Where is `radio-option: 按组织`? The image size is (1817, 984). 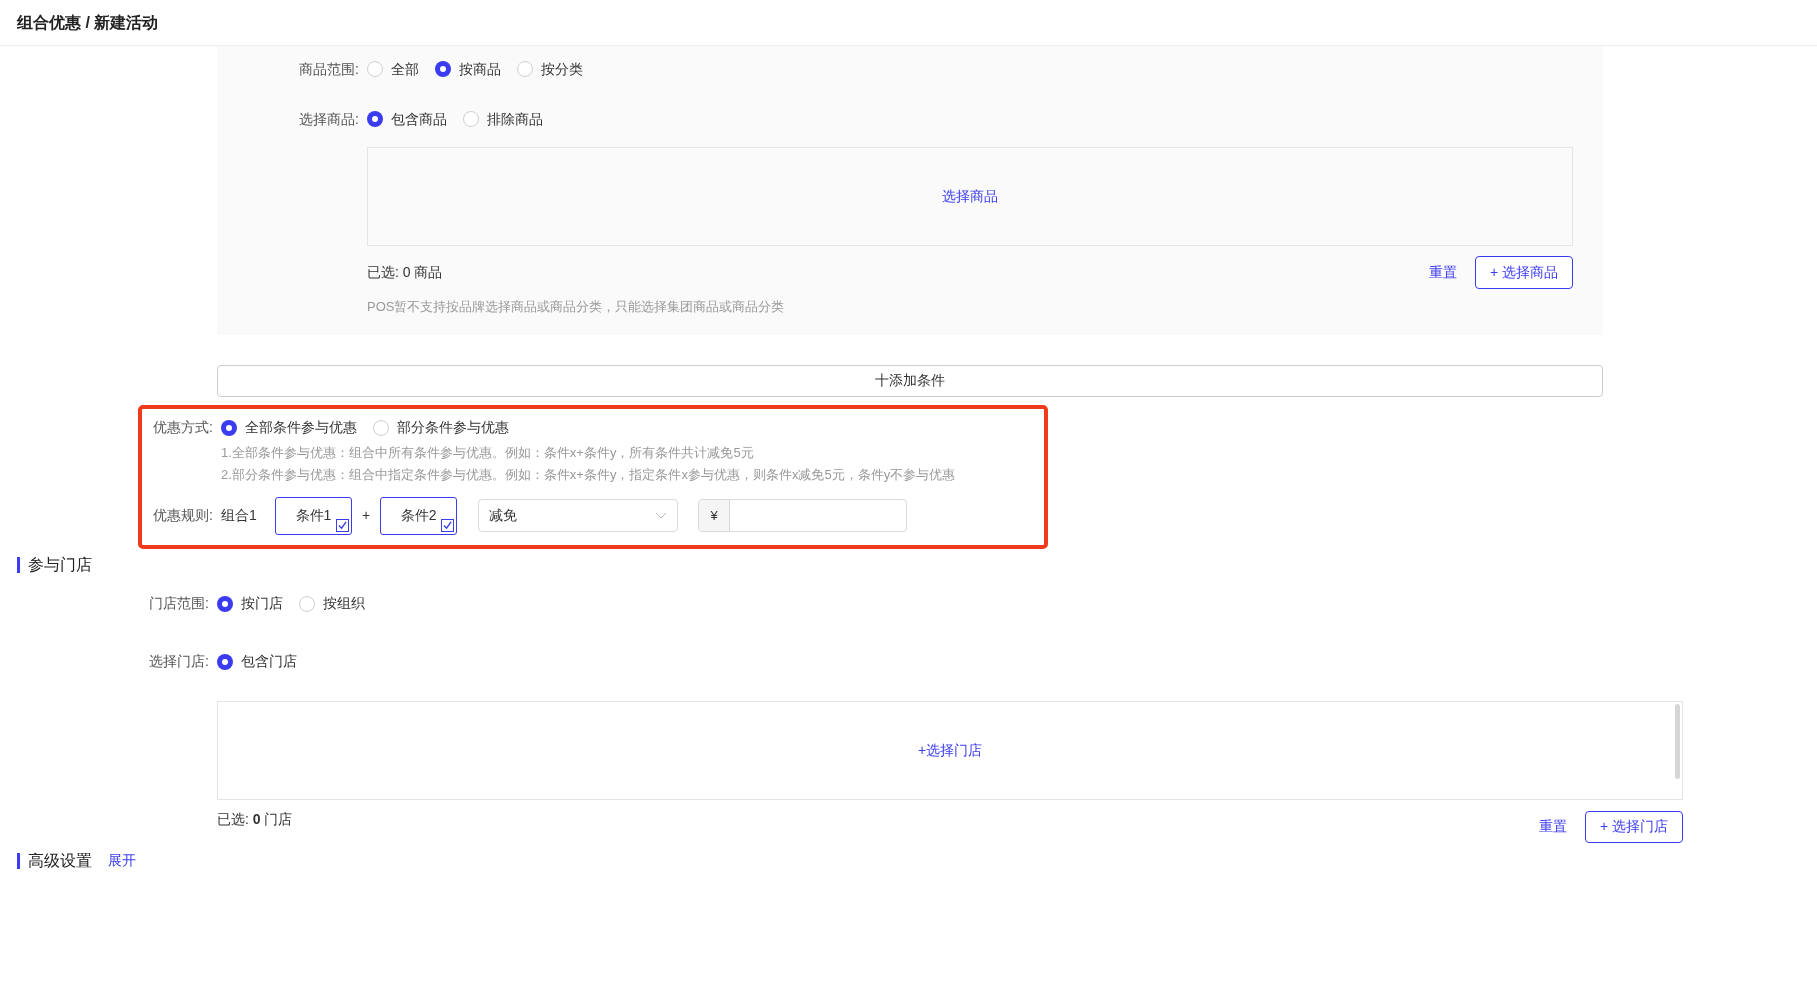
radio-option: 按组织 is located at coordinates (332, 603).